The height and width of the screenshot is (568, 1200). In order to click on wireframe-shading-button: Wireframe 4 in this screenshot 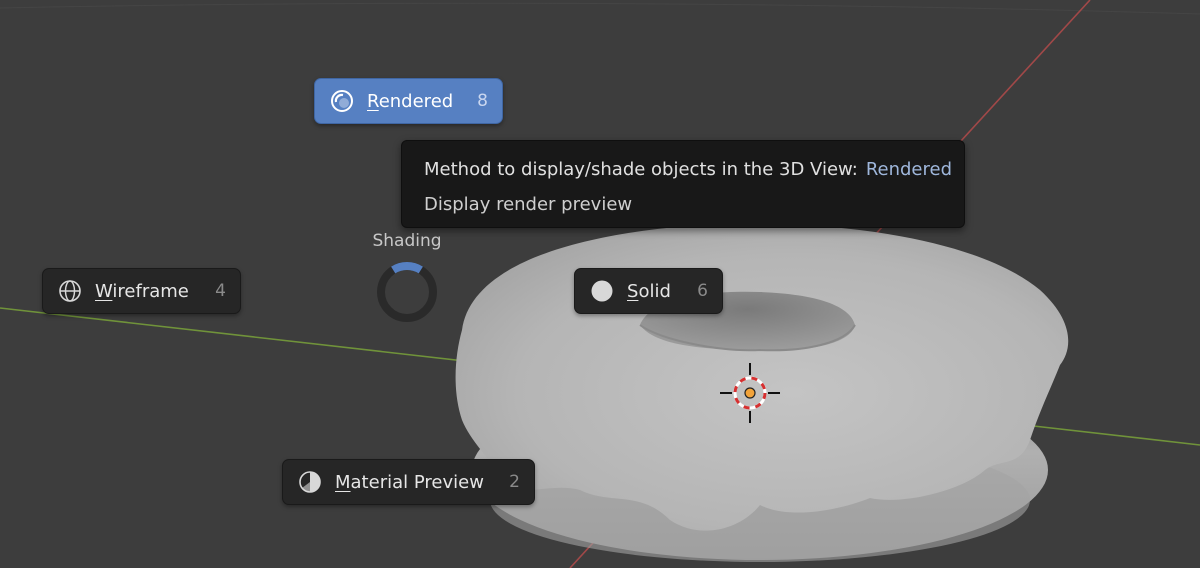, I will do `click(141, 291)`.